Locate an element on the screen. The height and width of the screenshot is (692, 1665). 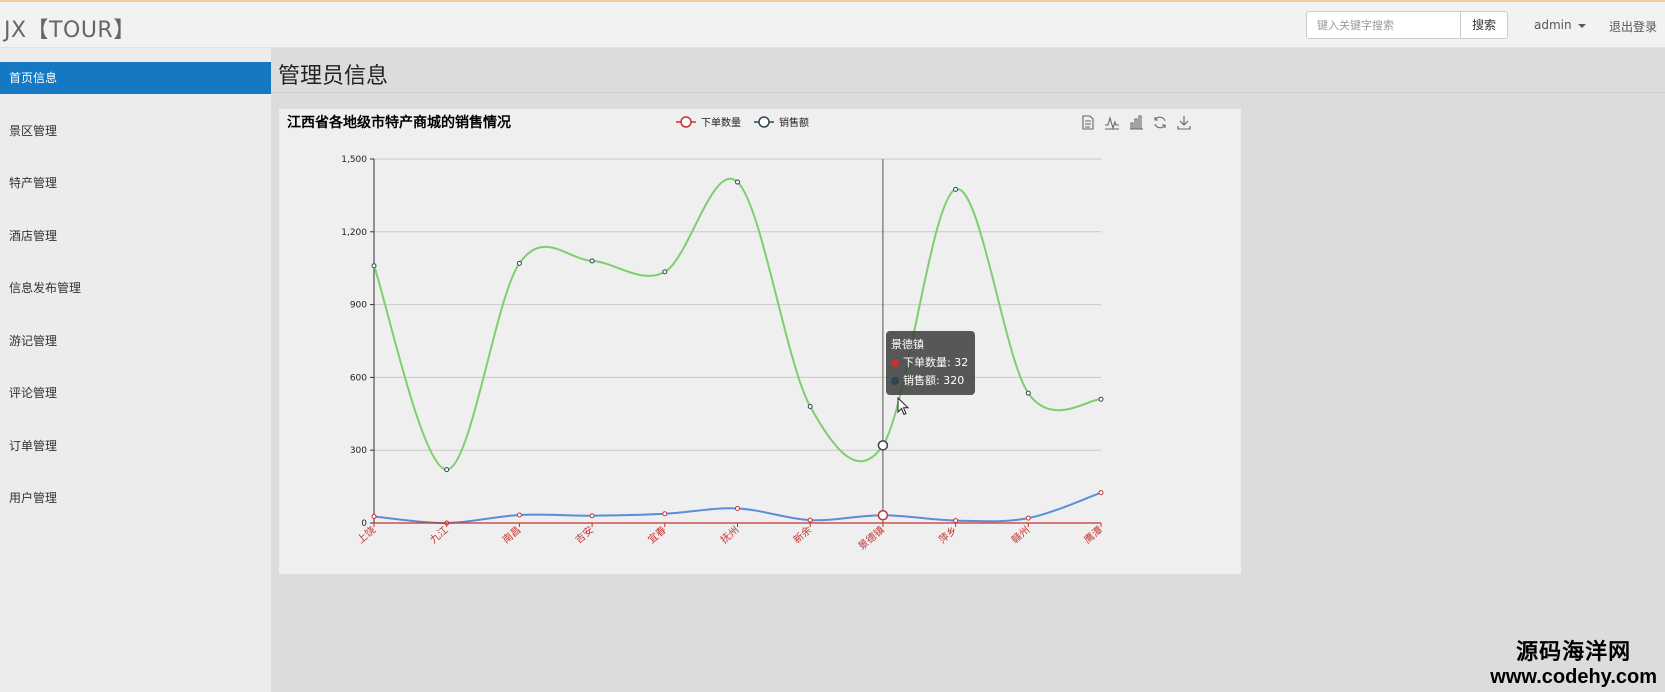
sidebar-item-order: 订单管理 is located at coordinates (135, 446).